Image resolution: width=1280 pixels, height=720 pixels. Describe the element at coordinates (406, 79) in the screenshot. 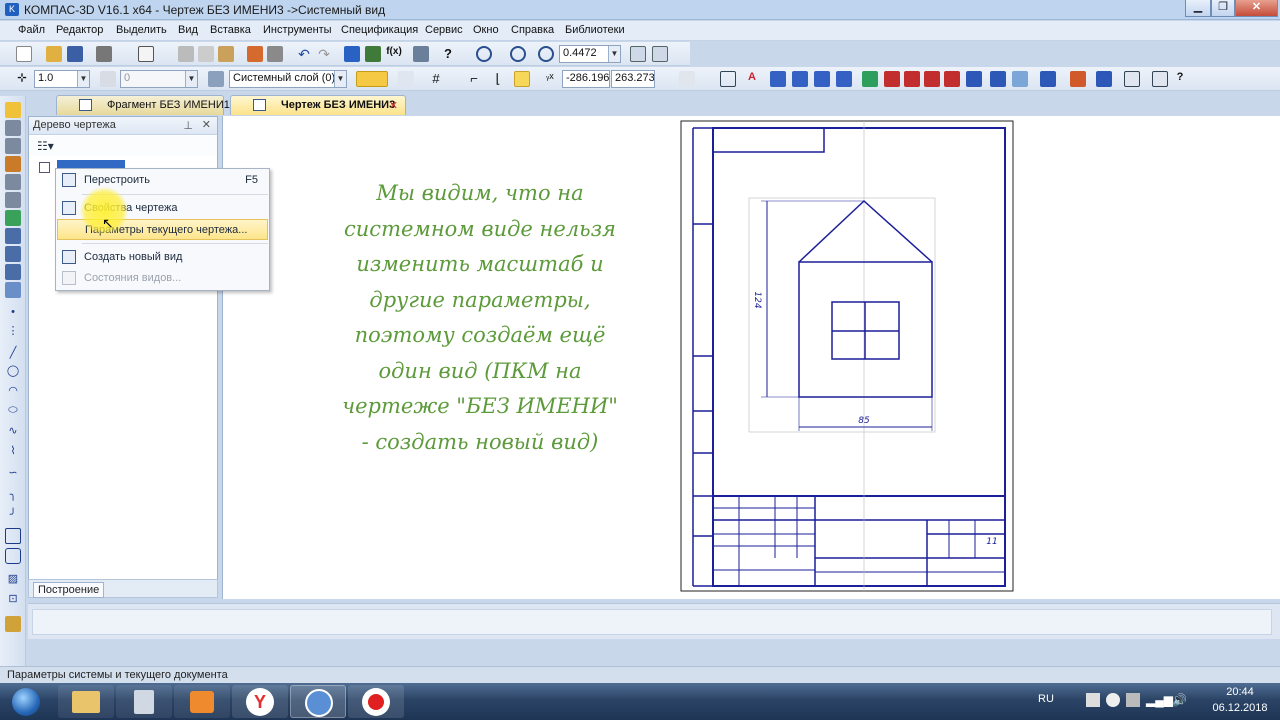

I see `orthogonal-icon` at that location.